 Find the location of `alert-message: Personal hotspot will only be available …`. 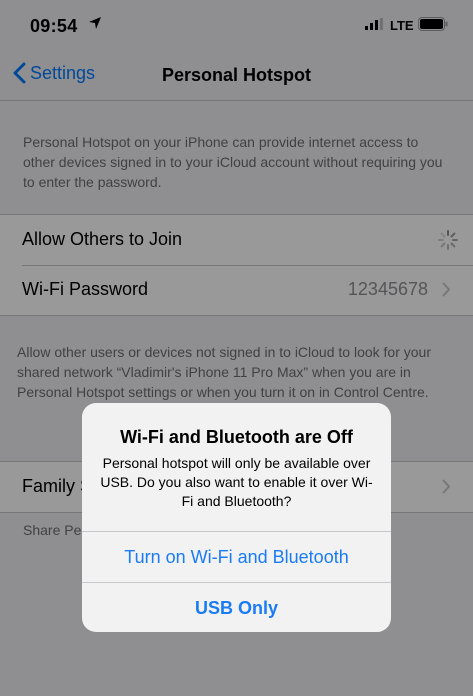

alert-message: Personal hotspot will only be available … is located at coordinates (236, 482).